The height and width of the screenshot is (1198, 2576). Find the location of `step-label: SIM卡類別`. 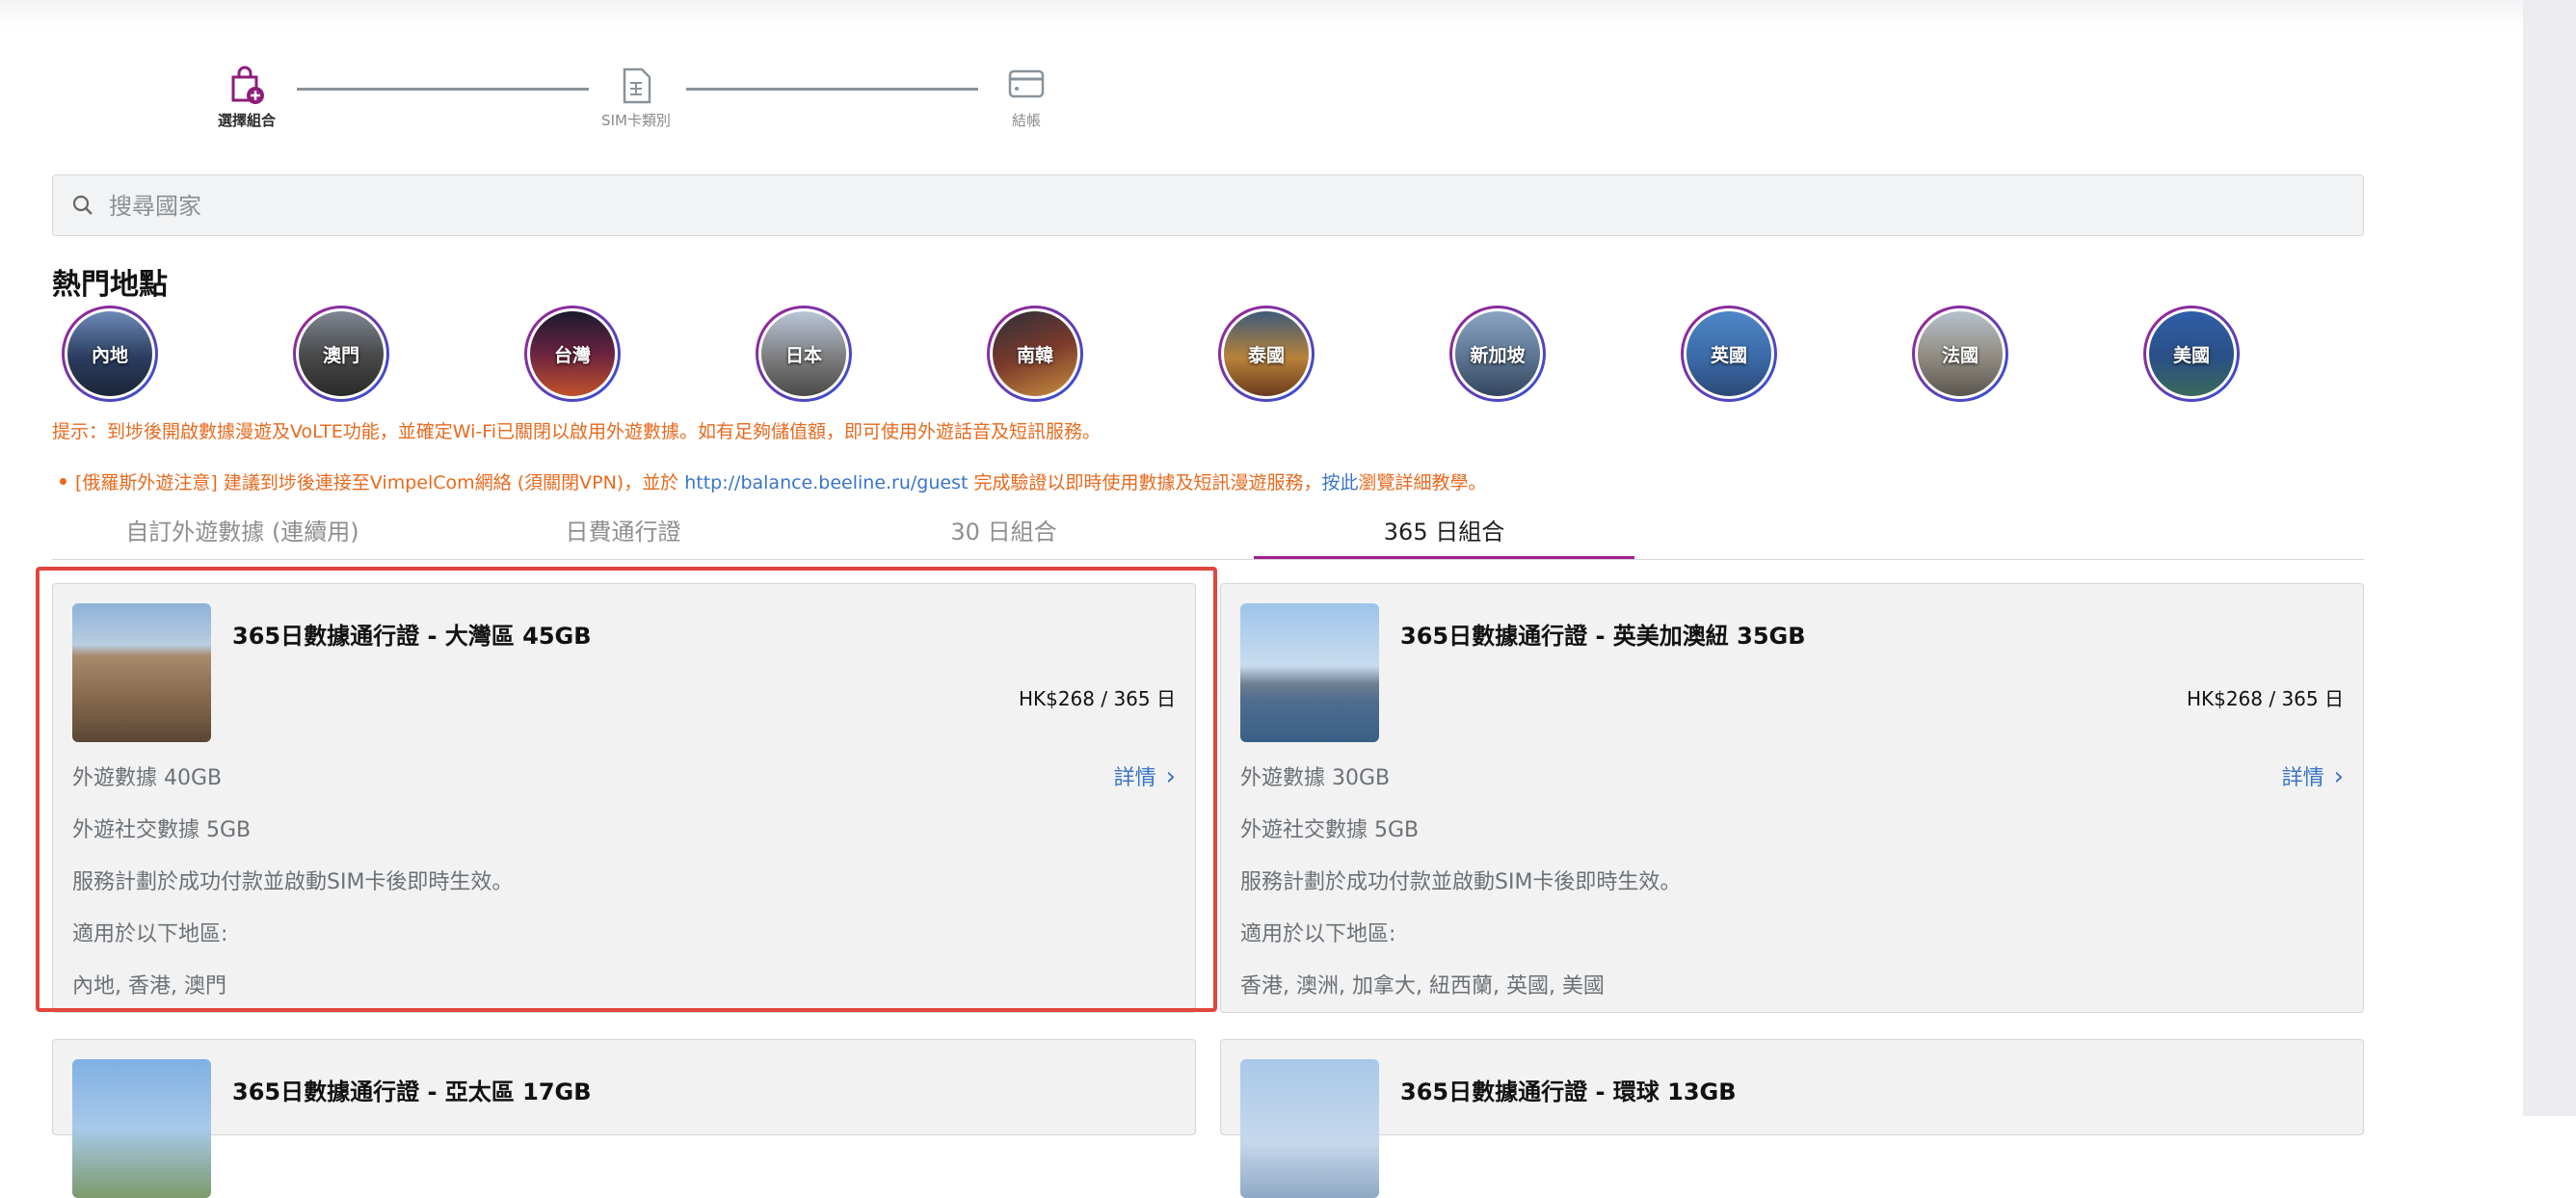

step-label: SIM卡類別 is located at coordinates (636, 121).